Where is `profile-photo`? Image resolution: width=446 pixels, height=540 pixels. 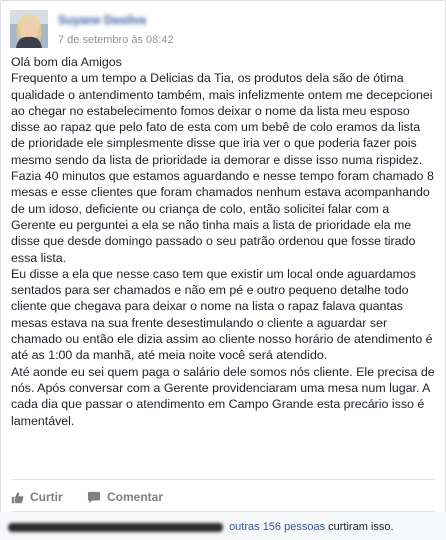
profile-photo is located at coordinates (29, 29).